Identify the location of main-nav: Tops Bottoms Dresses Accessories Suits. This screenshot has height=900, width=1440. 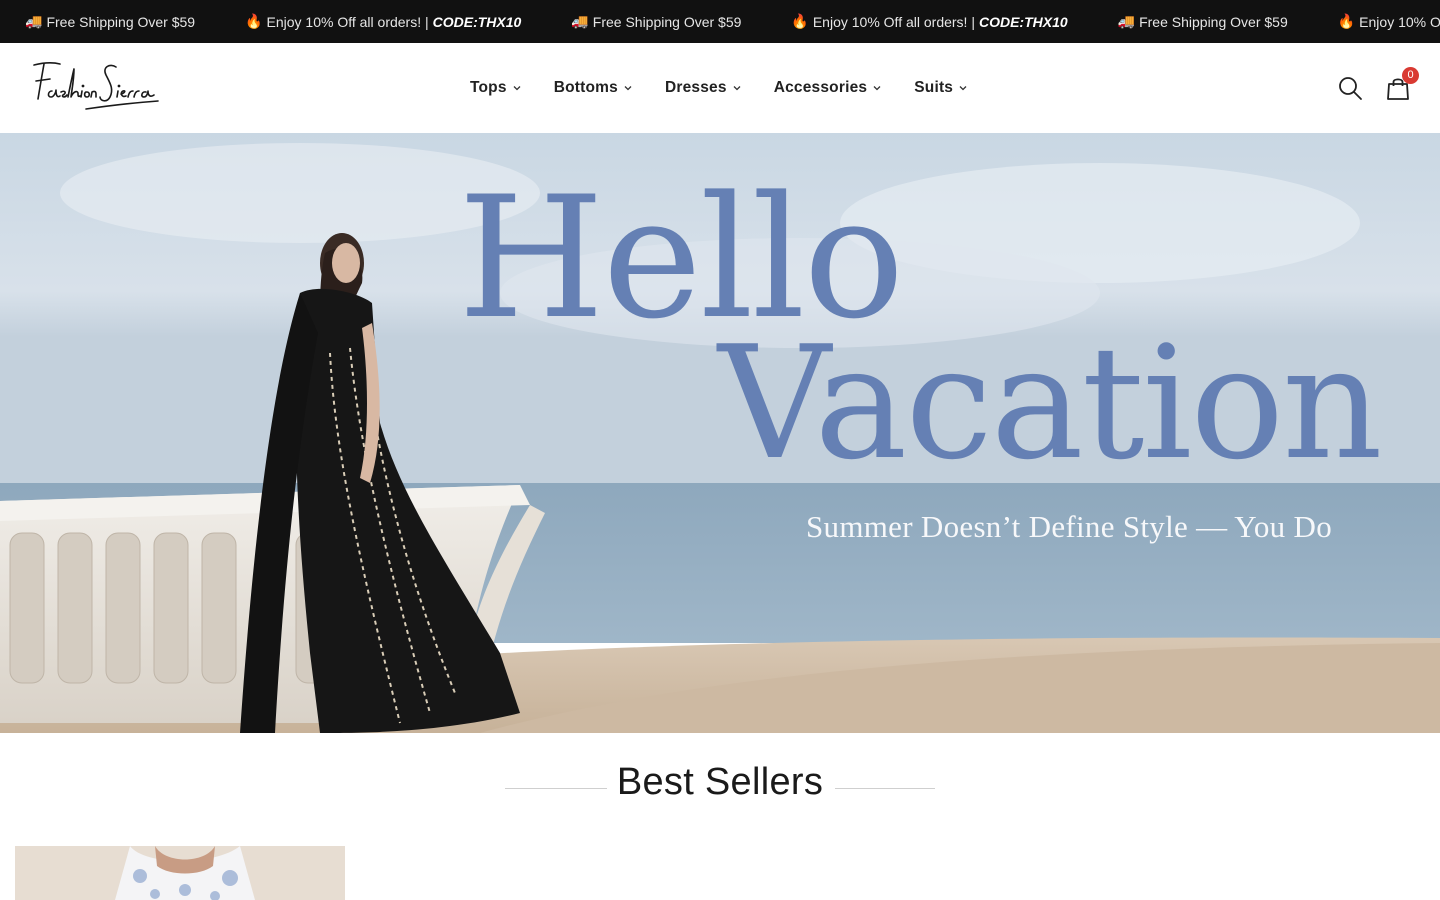
(735, 88).